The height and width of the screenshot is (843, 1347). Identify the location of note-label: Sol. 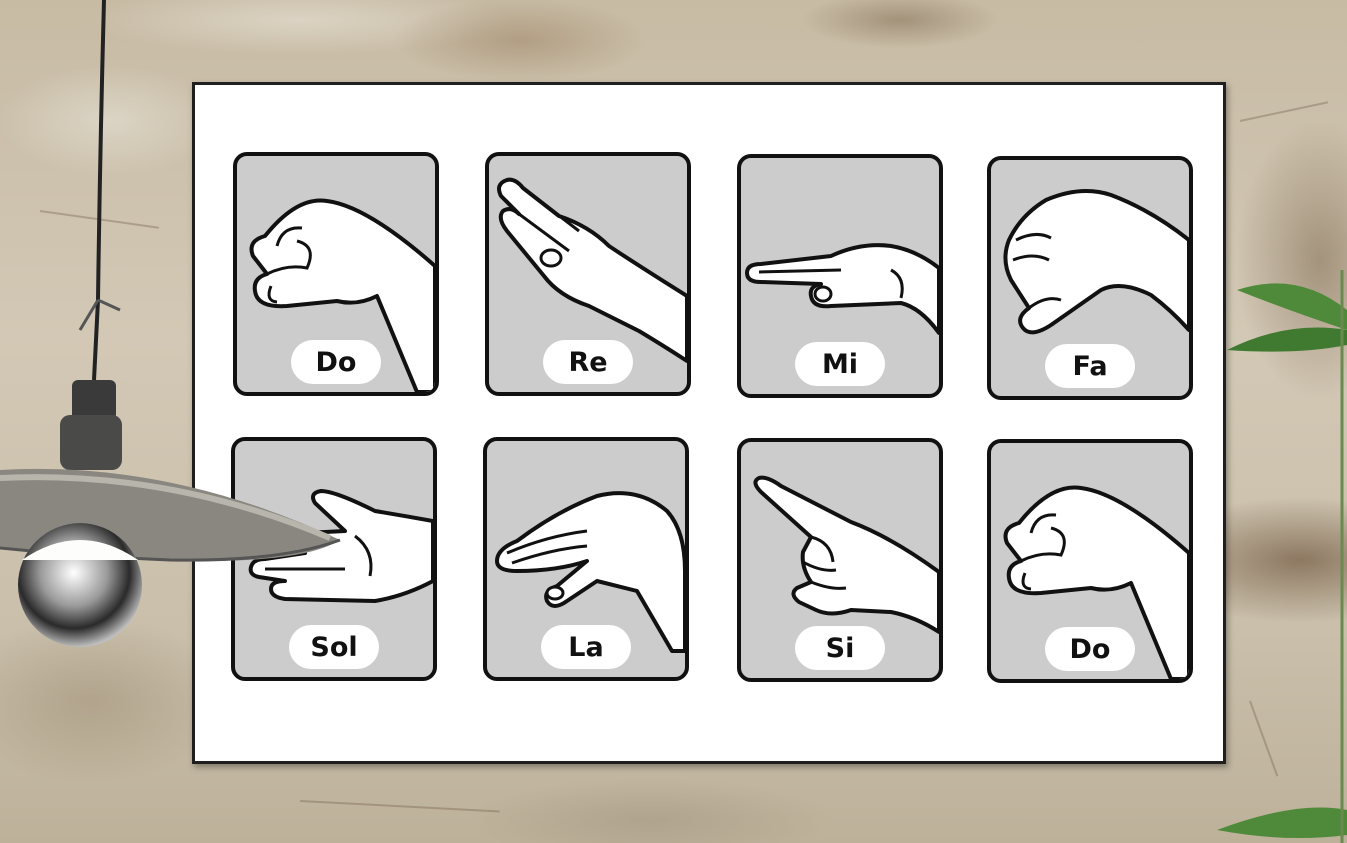
(334, 647).